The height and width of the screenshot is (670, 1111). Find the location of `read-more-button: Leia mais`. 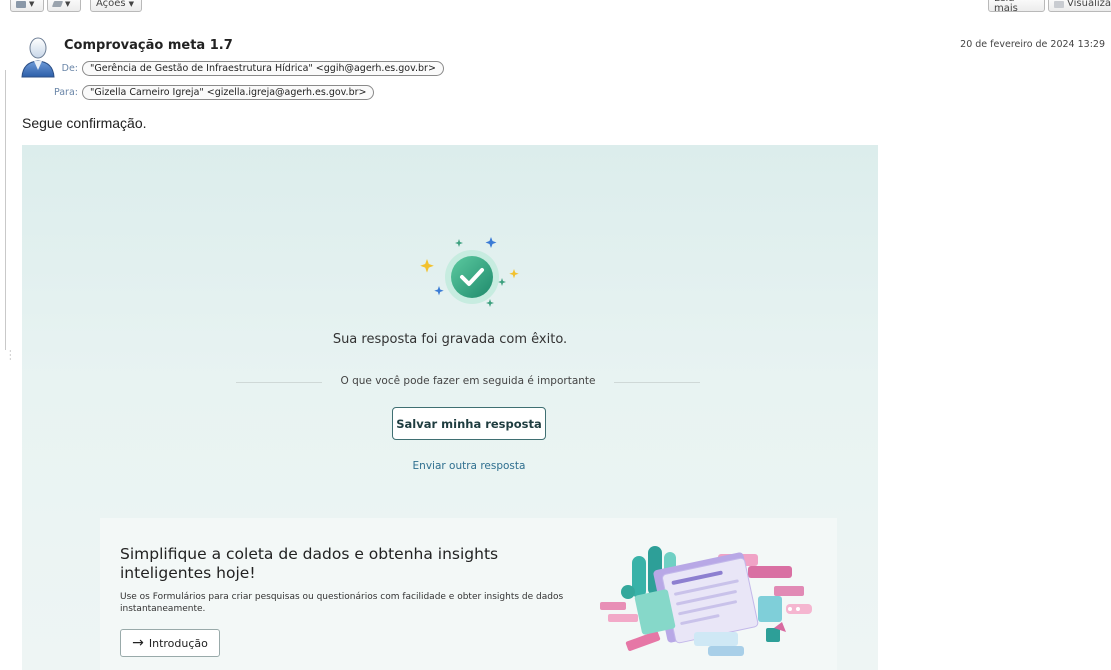

read-more-button: Leia mais is located at coordinates (1016, 7).